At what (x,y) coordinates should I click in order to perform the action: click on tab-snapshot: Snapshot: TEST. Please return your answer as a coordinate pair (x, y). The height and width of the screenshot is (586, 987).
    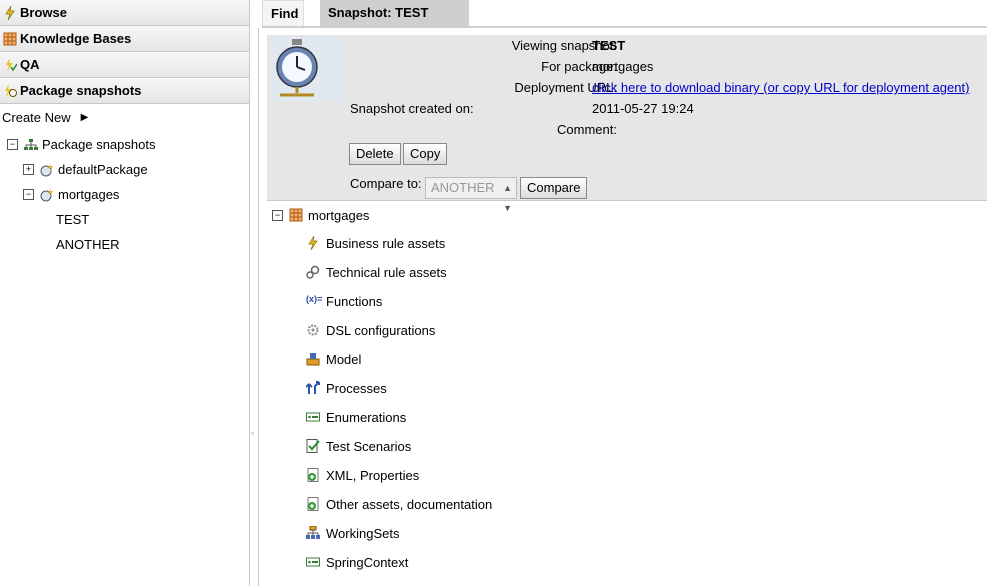
    Looking at the image, I should click on (394, 13).